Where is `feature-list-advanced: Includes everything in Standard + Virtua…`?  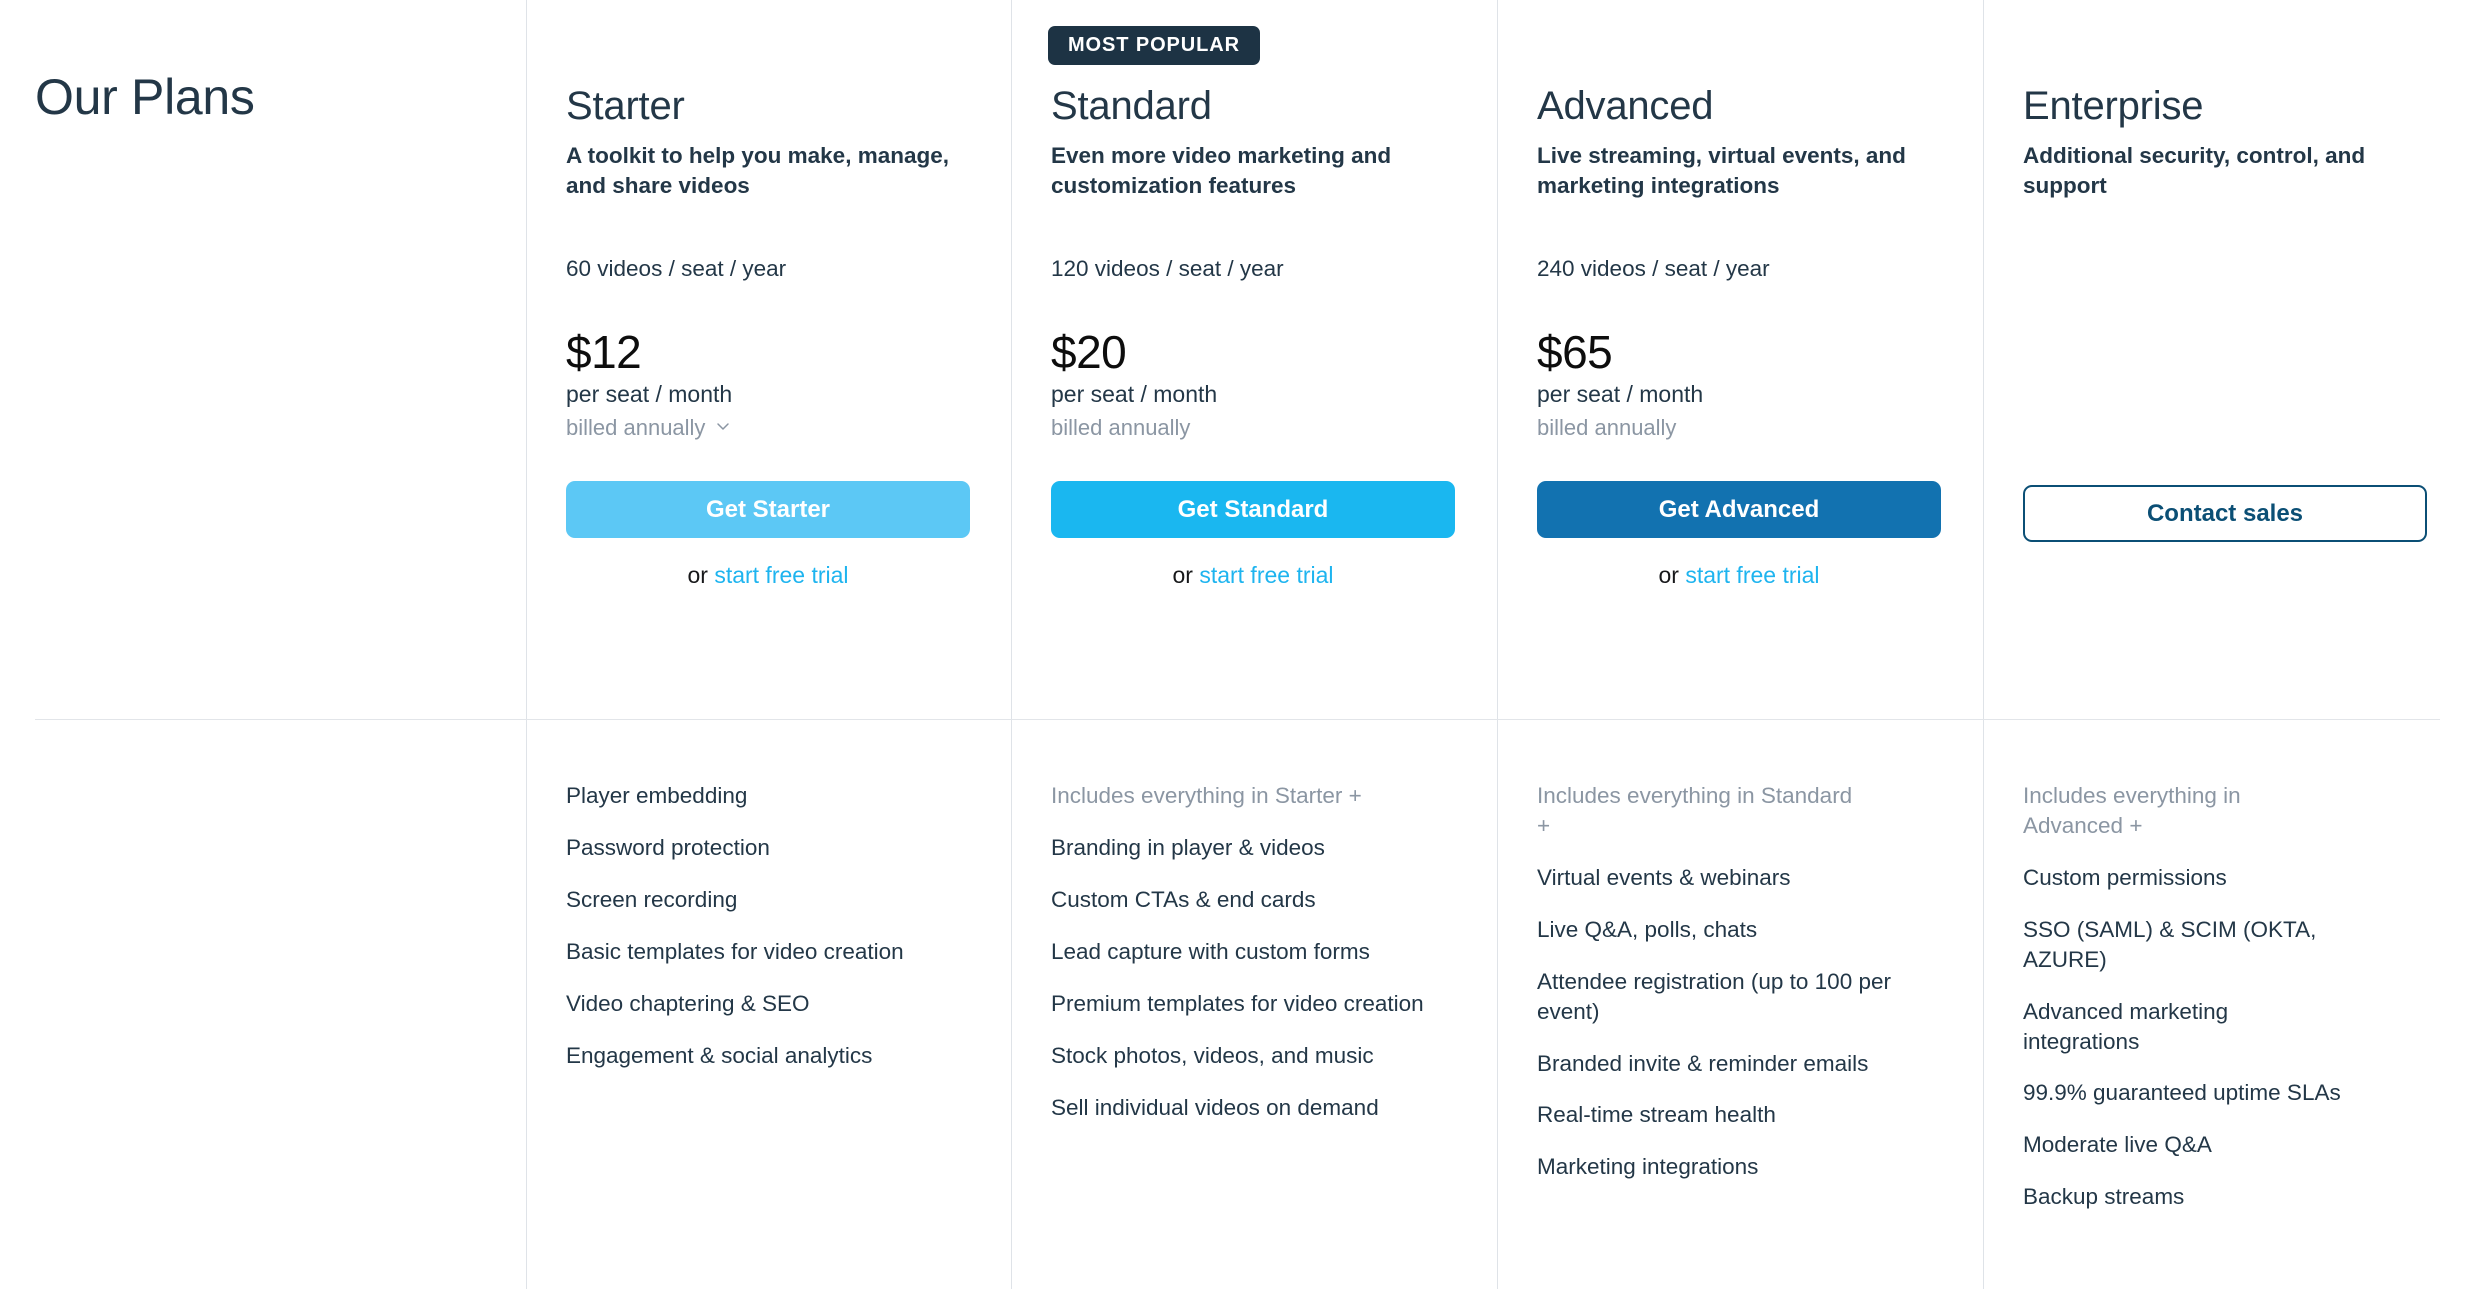
feature-list-advanced: Includes everything in Standard + Virtua… is located at coordinates (1740, 950).